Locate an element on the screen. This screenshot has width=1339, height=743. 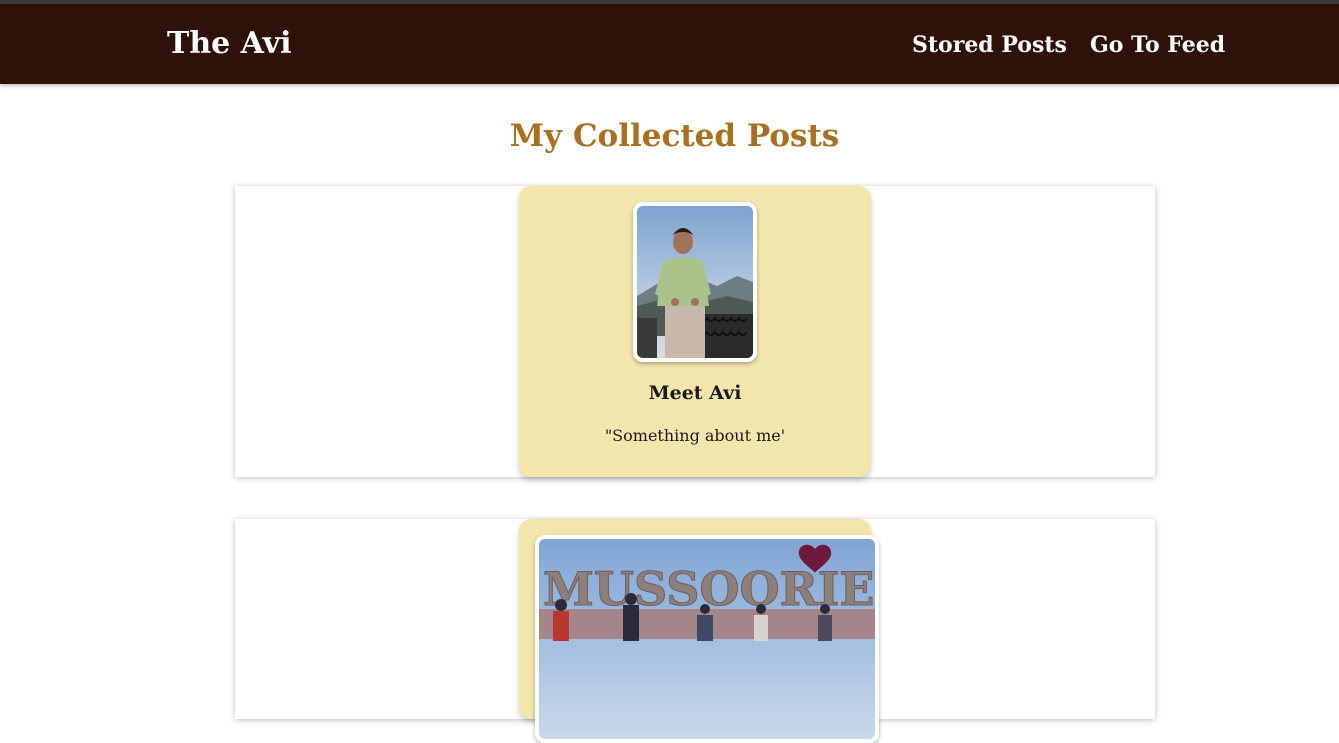
page-title: My Collected Posts is located at coordinates (674, 136).